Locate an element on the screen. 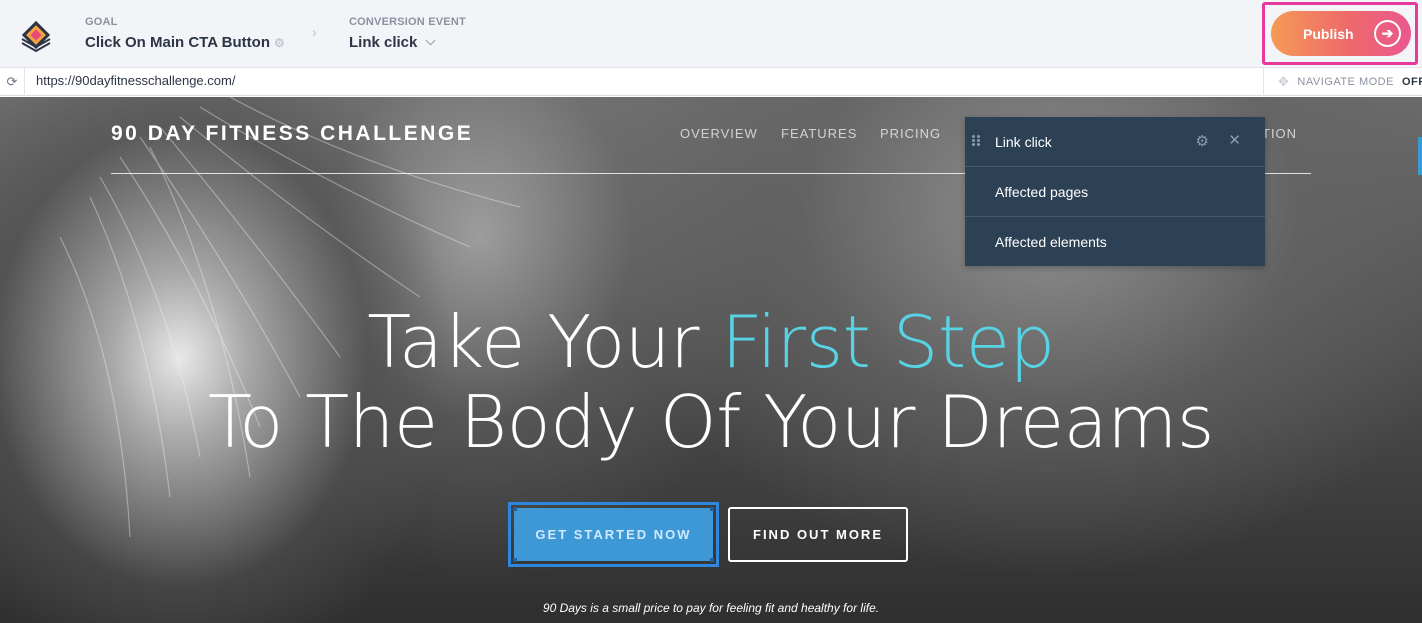  side-tab is located at coordinates (1420, 156).